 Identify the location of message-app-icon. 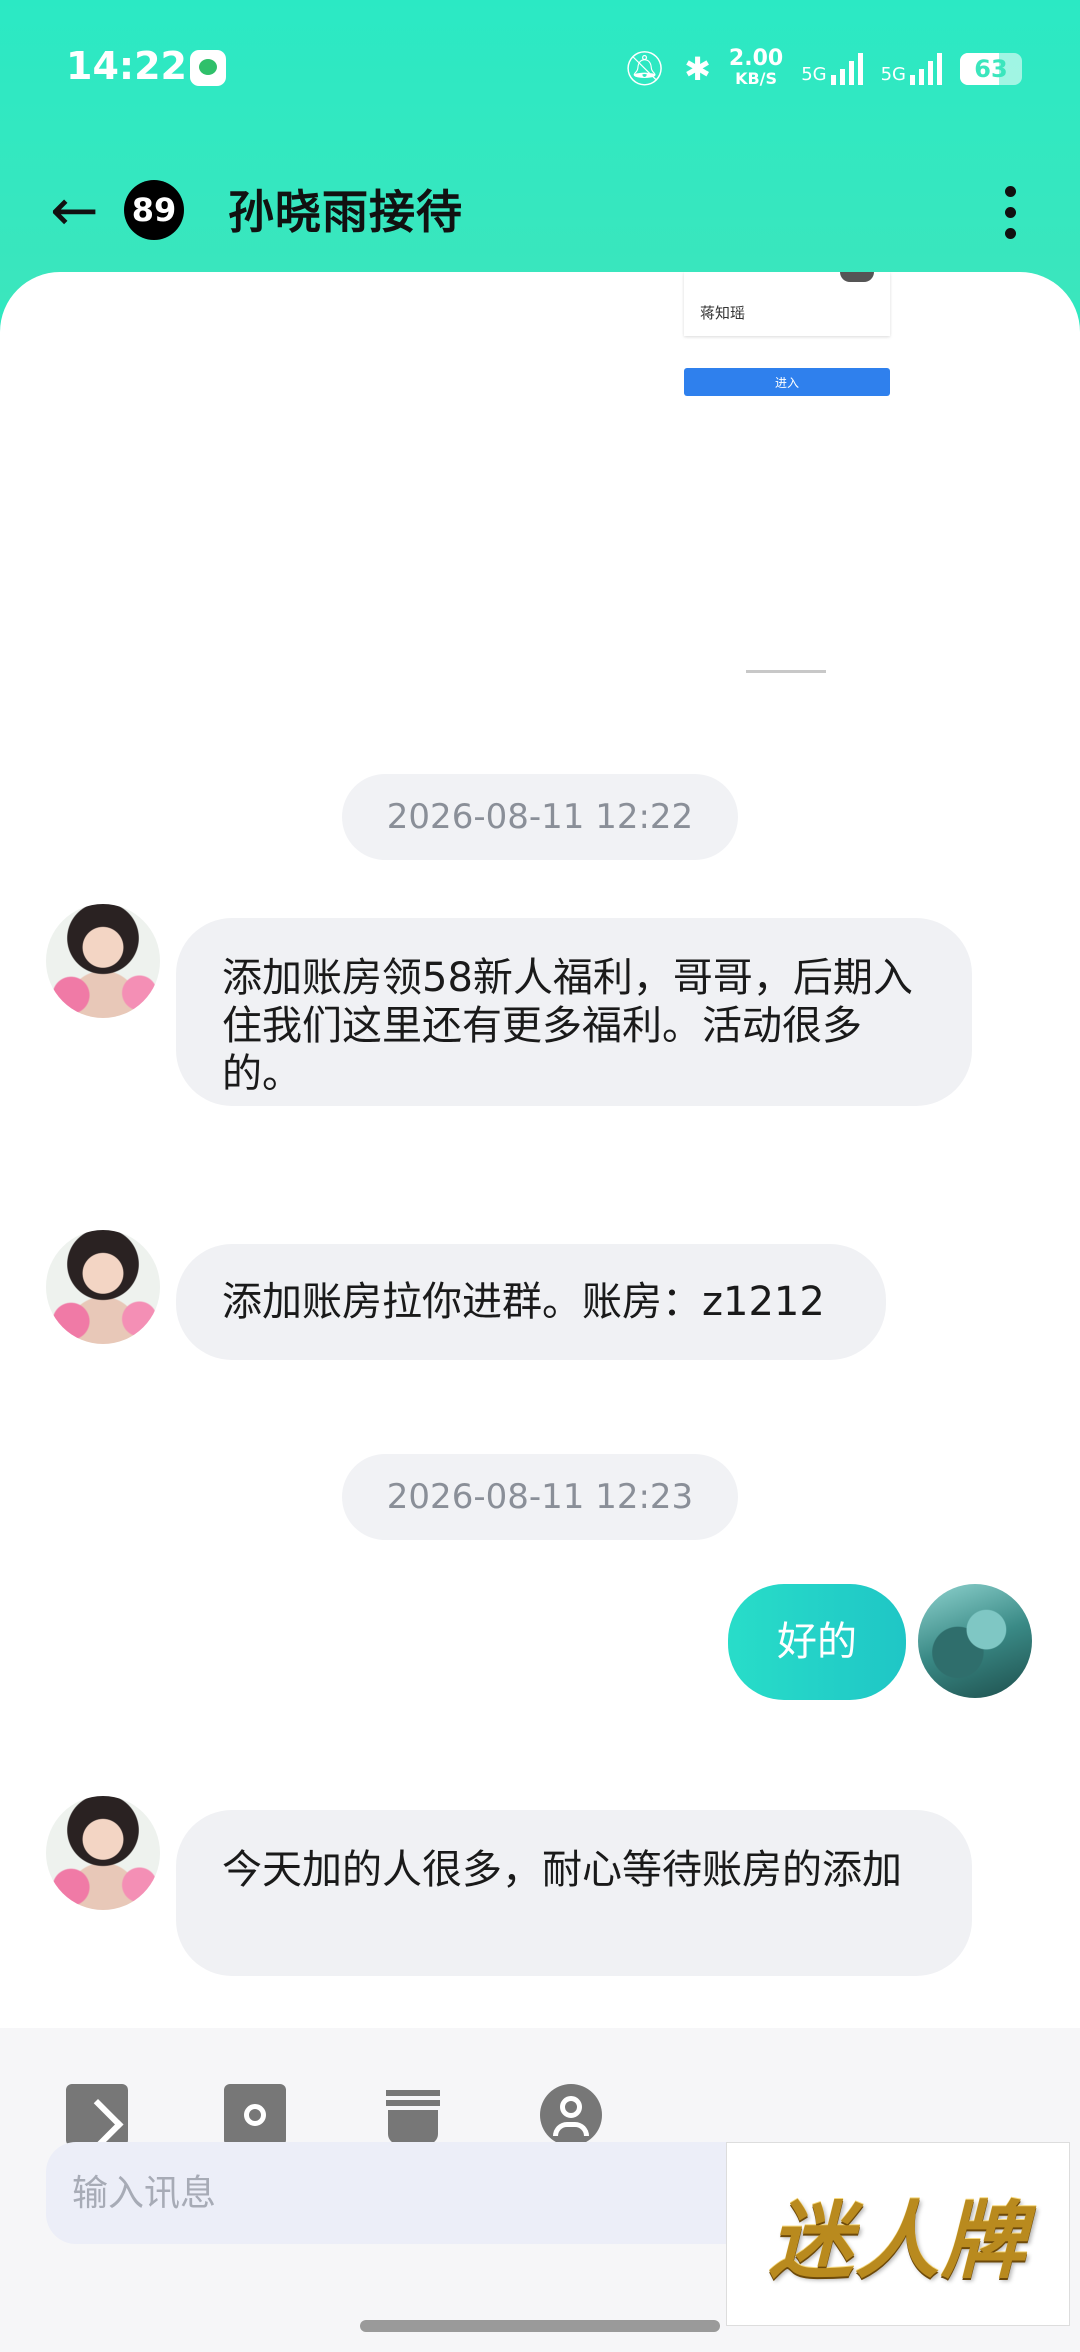
(208, 68).